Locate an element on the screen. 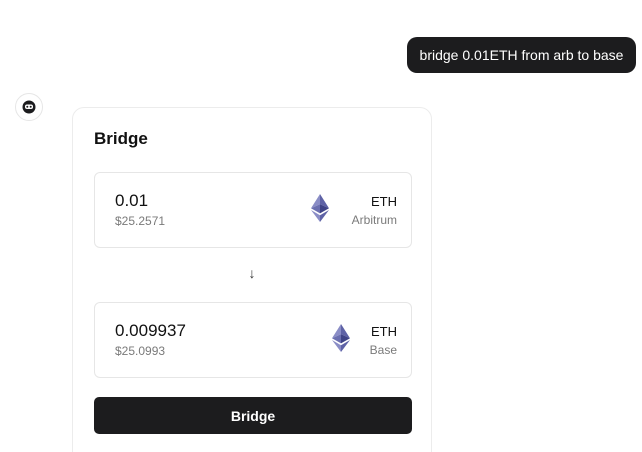 The image size is (642, 452). card-title: Bridge is located at coordinates (121, 138).